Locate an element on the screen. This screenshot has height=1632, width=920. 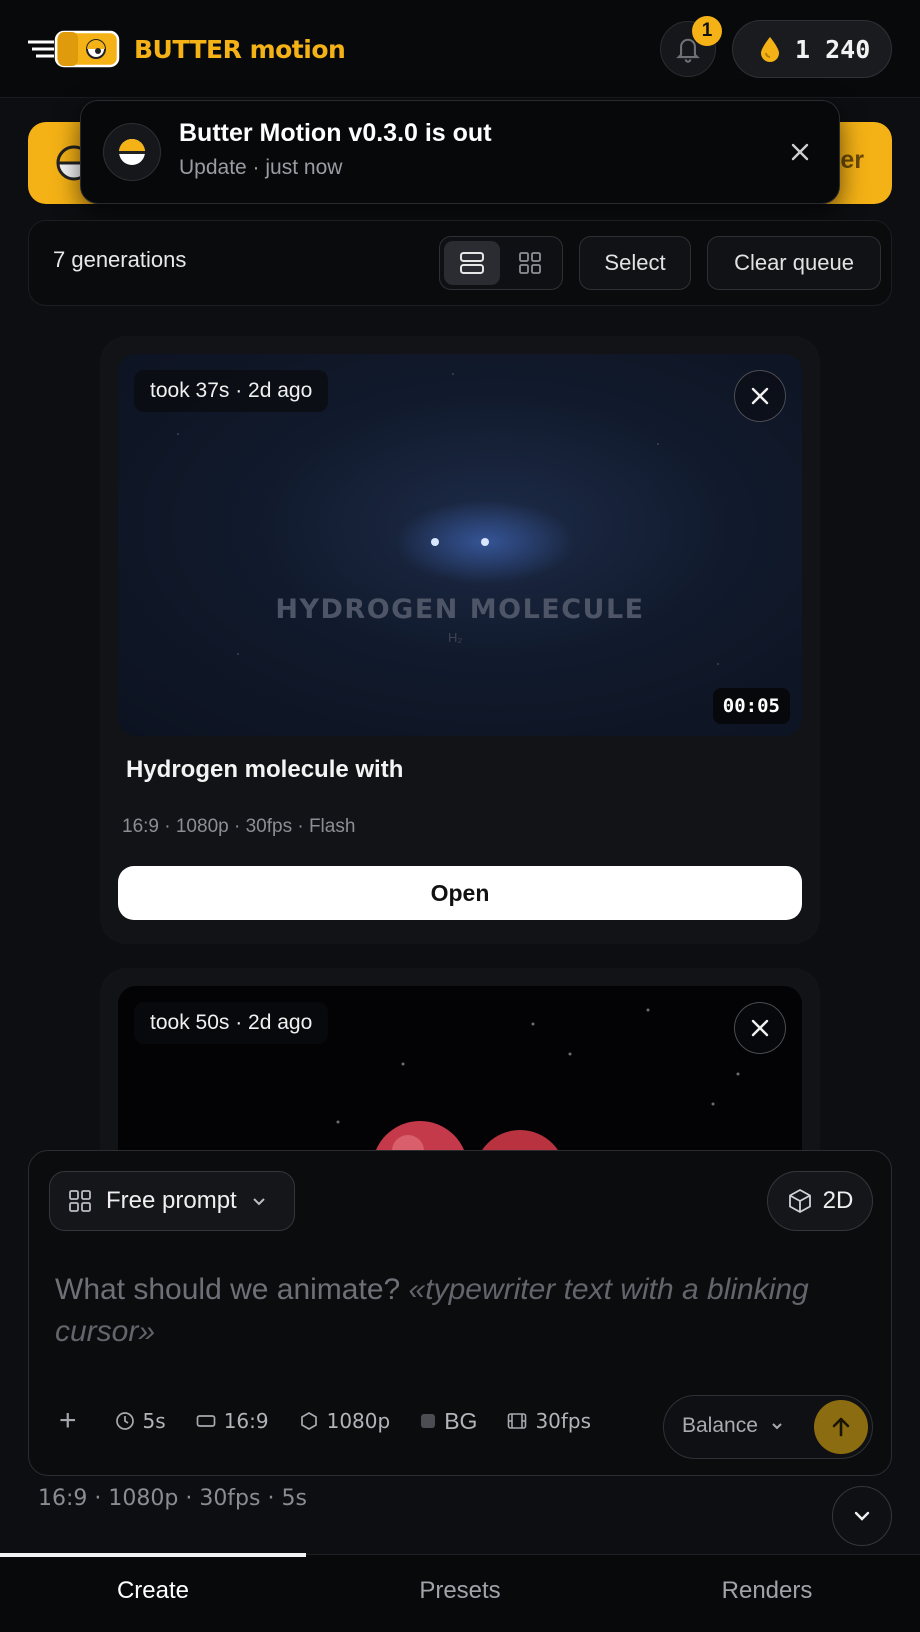
background-option: BG is located at coordinates (448, 1421).